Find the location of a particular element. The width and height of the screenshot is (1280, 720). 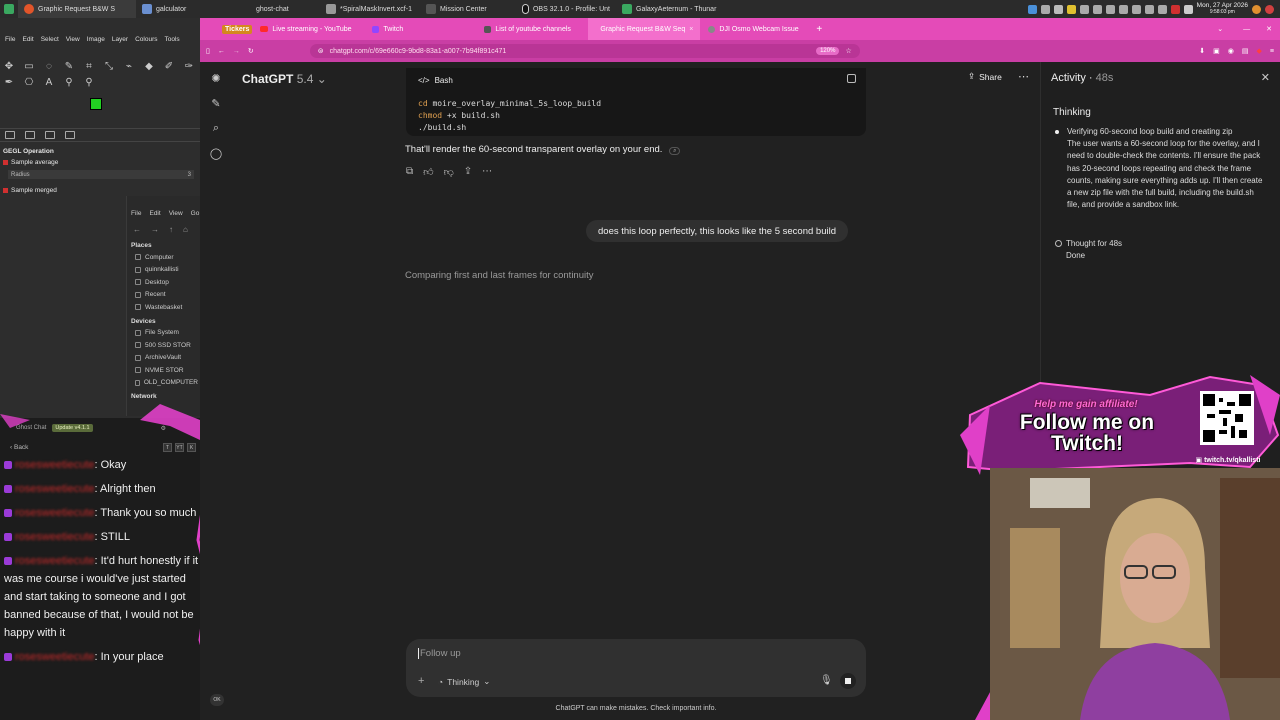

images-tab-icon is located at coordinates (70, 135).